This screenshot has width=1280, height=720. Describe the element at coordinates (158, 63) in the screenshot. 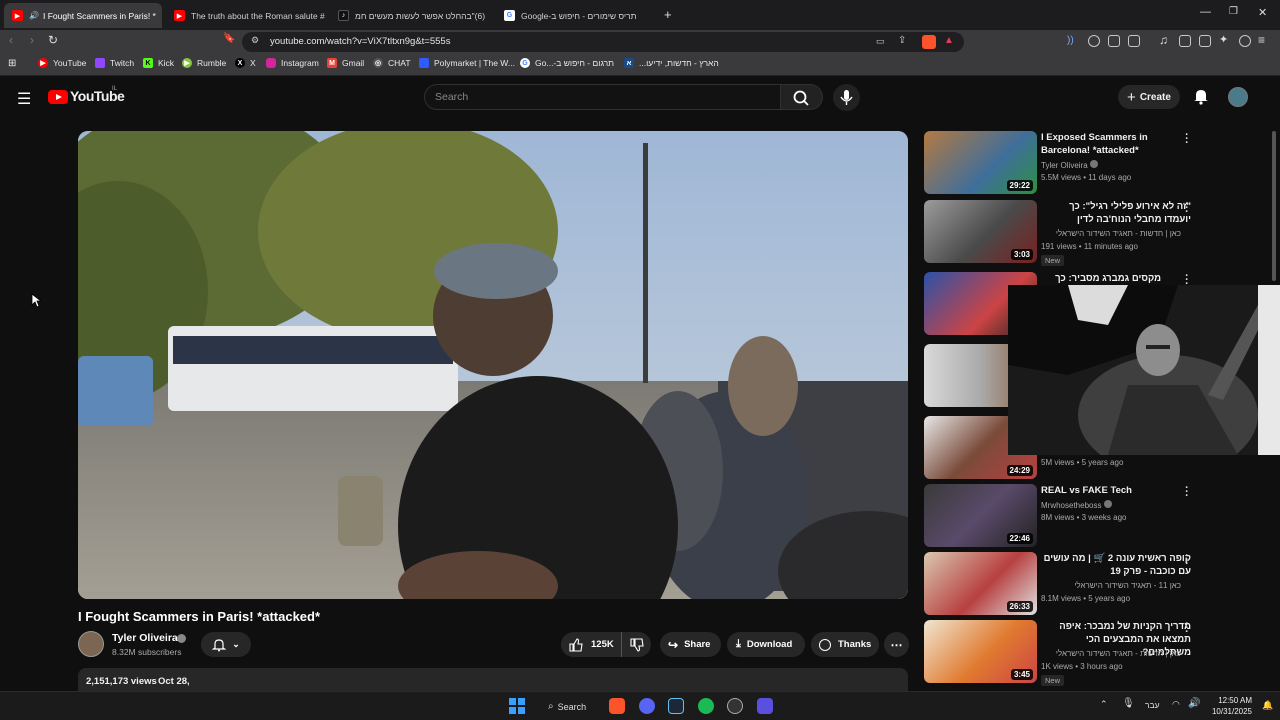

I see `bookmark-kick: K Kick` at that location.